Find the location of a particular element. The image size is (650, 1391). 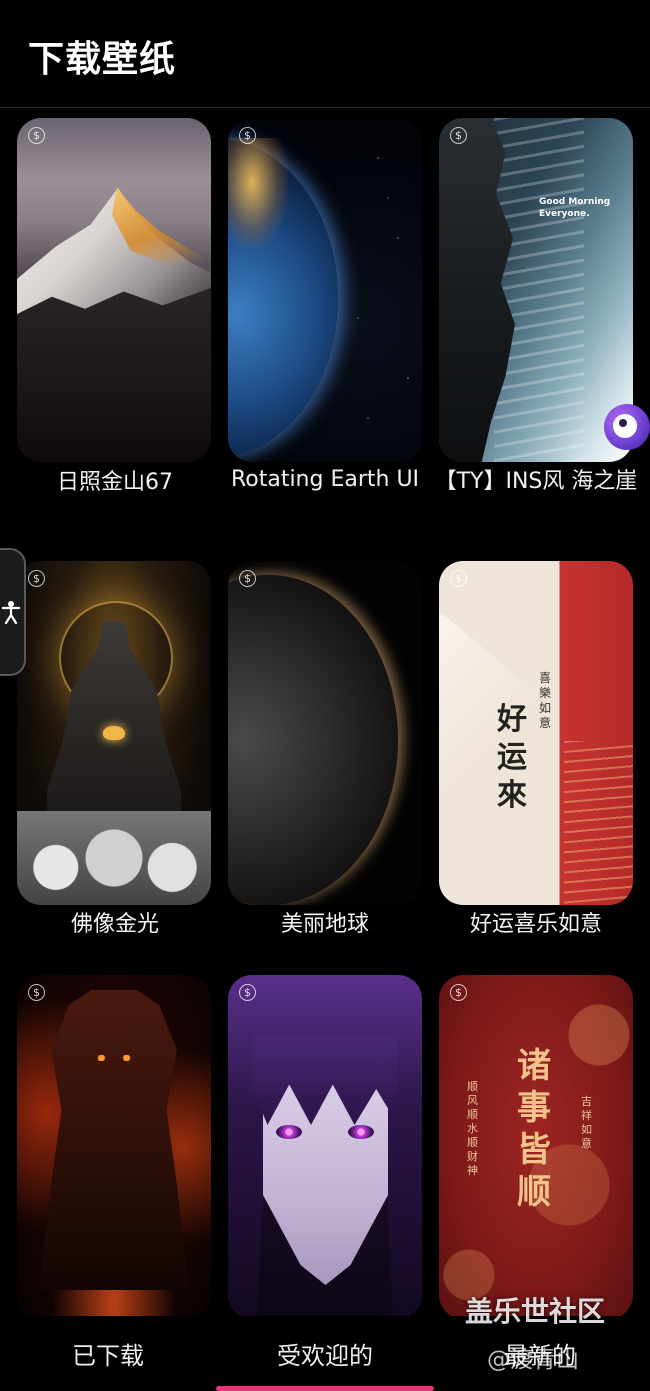

wallpaper-label: 好运喜乐如意 is located at coordinates (536, 925).